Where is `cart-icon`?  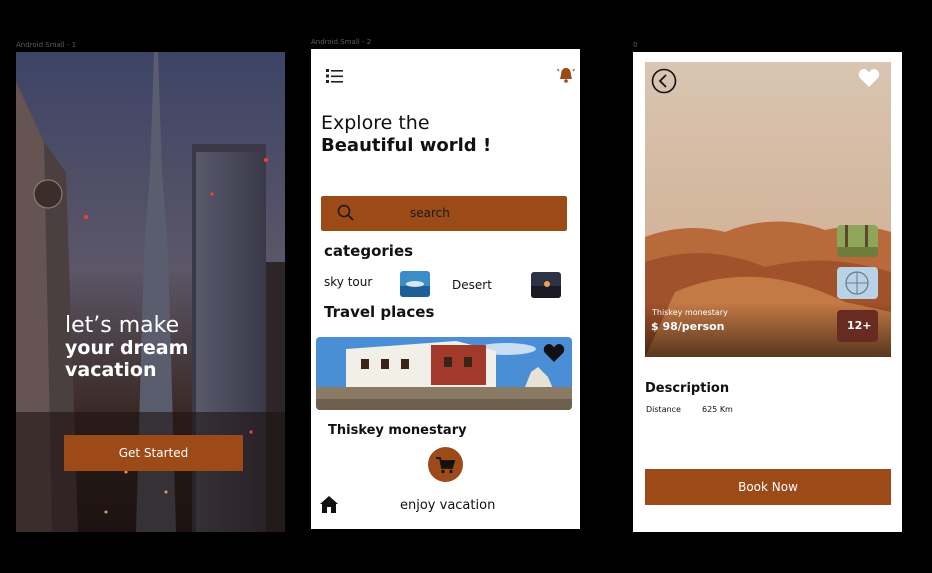 cart-icon is located at coordinates (446, 465).